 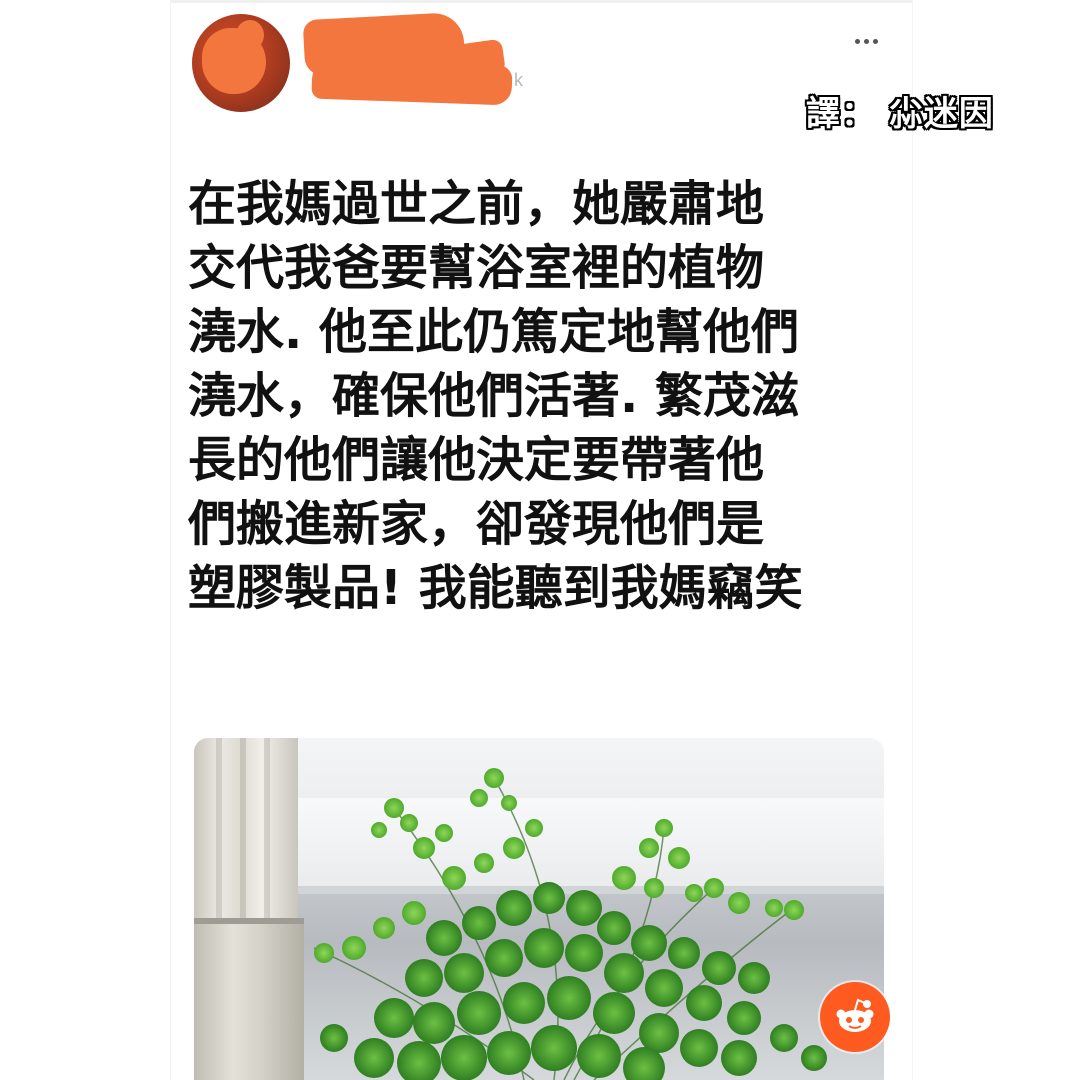 What do you see at coordinates (570, 924) in the screenshot?
I see `fern-foliage` at bounding box center [570, 924].